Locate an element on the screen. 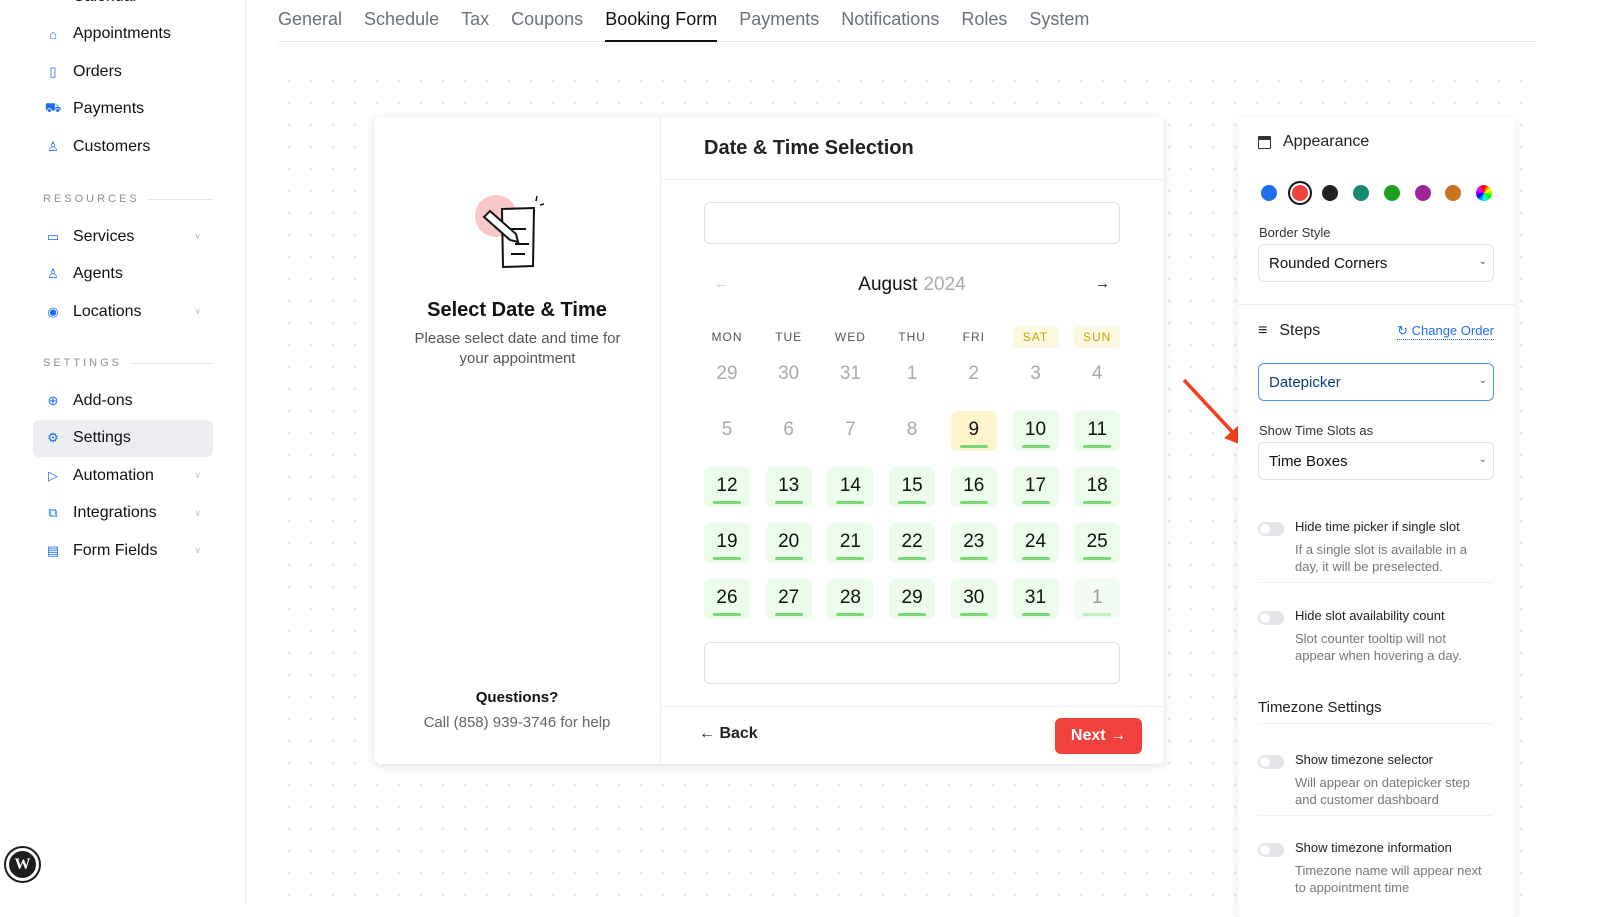  calendar-day: 27 is located at coordinates (788, 599).